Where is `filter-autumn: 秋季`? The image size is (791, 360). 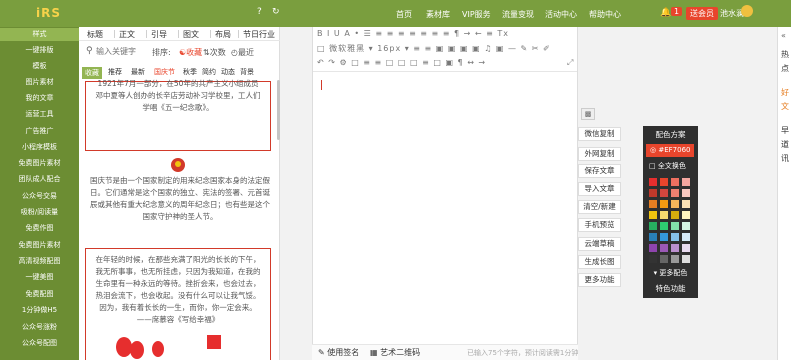 filter-autumn: 秋季 is located at coordinates (190, 72).